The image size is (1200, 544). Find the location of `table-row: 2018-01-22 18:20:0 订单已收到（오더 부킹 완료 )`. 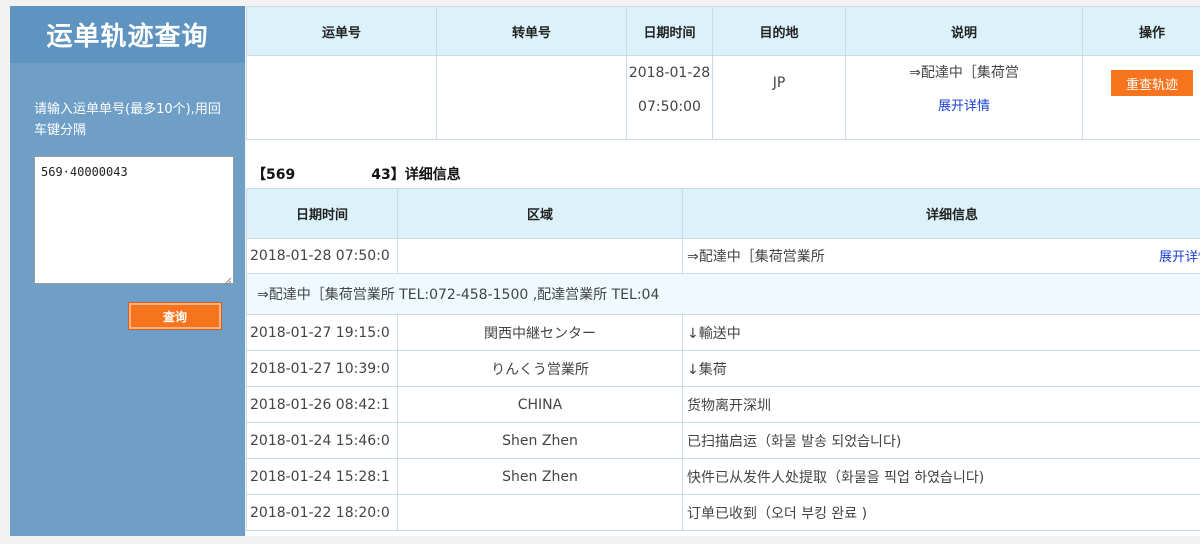

table-row: 2018-01-22 18:20:0 订单已收到（오더 부킹 완료 ) is located at coordinates (723, 512).